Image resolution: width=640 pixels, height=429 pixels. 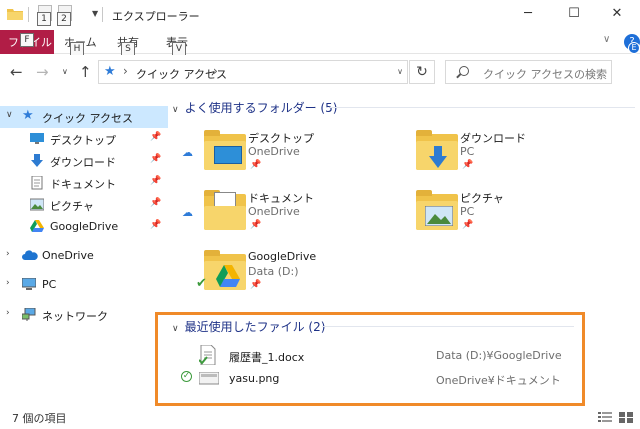 I want to click on sidebar-item-label: GoogleDrive, so click(x=84, y=226).